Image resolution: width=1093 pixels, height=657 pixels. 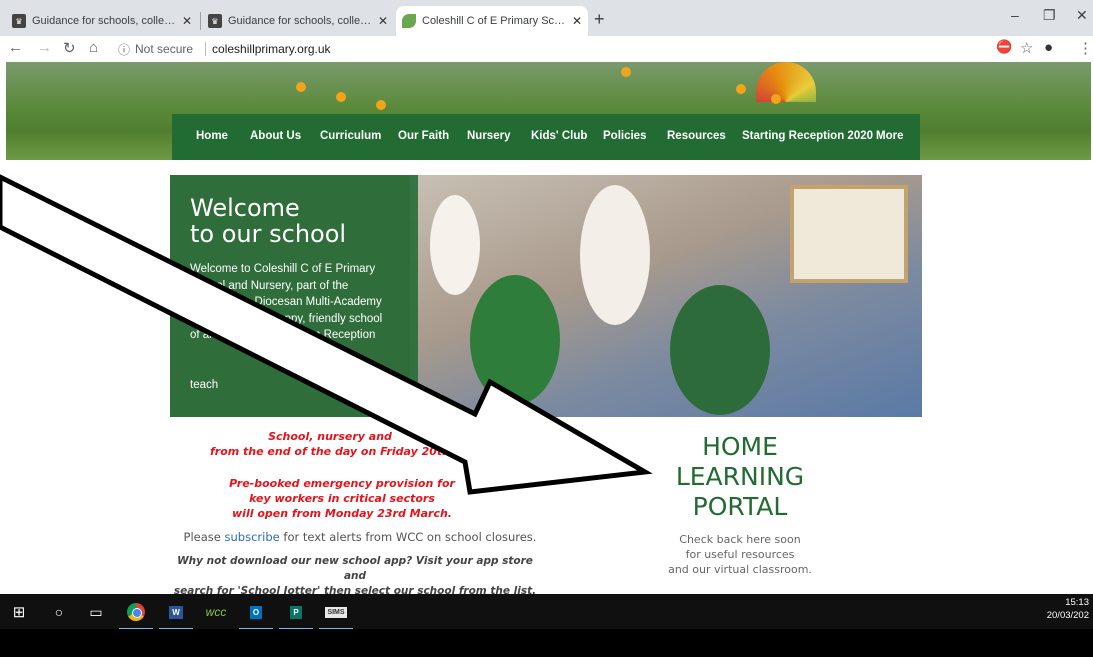 I want to click on nav-home: Home, so click(x=212, y=136).